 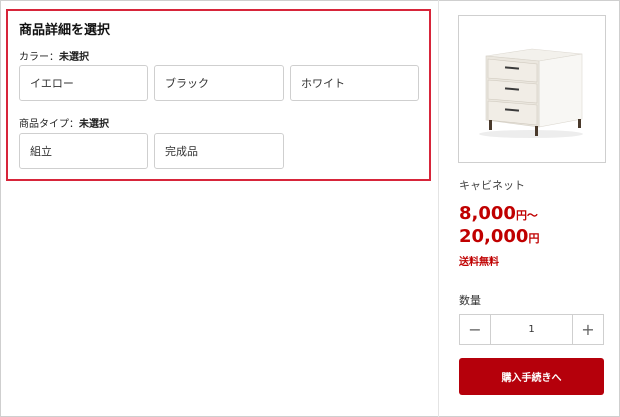 I want to click on color-label-text: カラー：, so click(x=39, y=57).